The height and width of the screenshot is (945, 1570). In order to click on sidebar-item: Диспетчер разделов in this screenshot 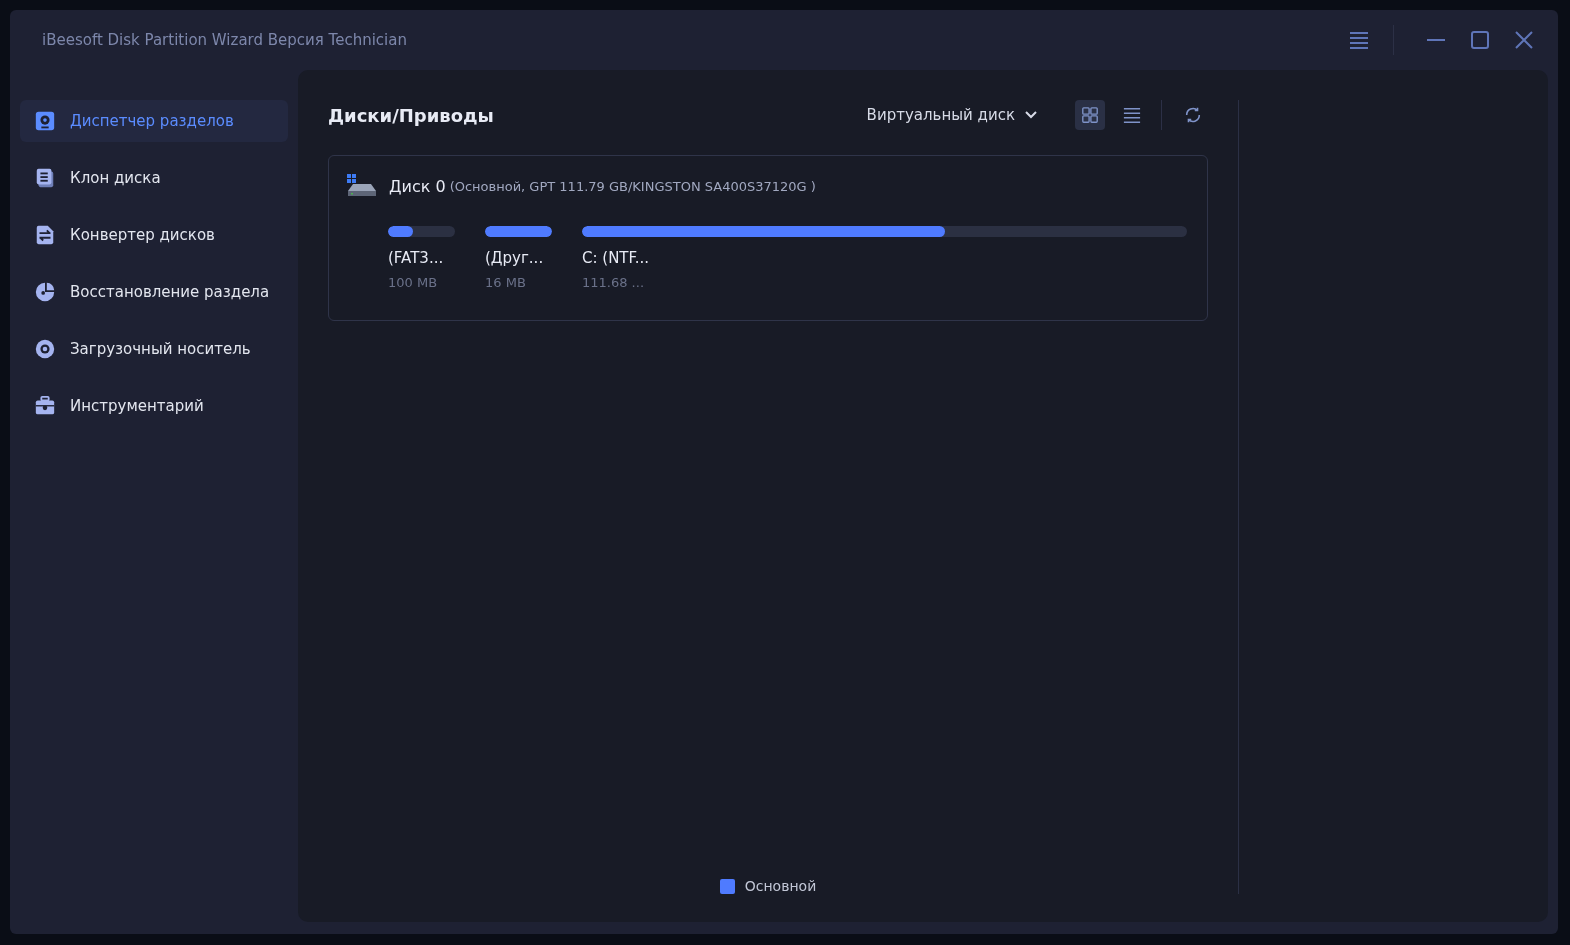, I will do `click(154, 121)`.